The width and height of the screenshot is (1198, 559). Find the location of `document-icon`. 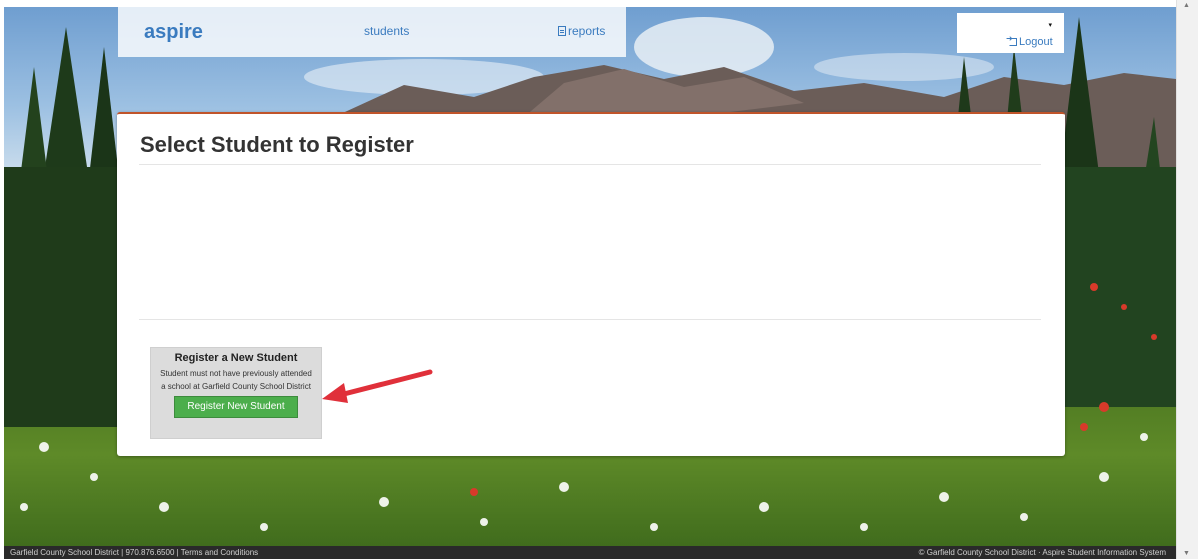

document-icon is located at coordinates (562, 31).